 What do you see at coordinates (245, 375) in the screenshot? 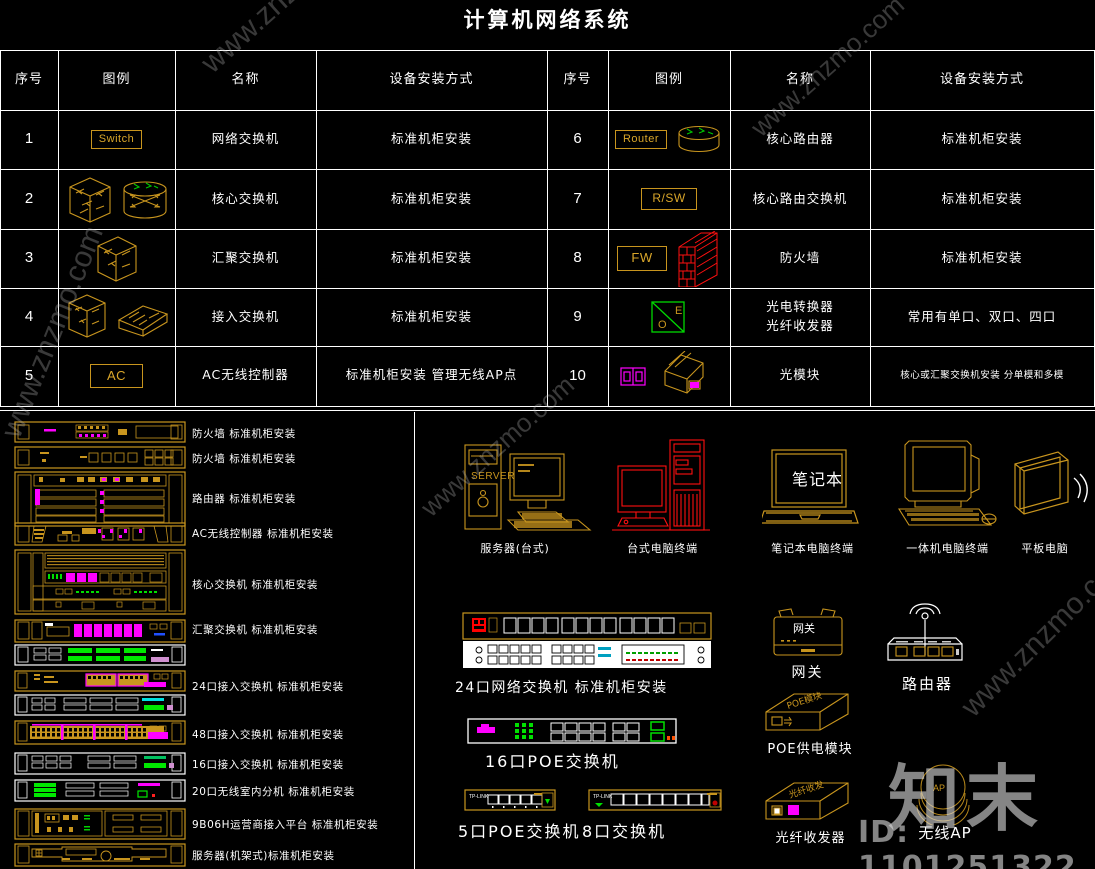
I see `device-name: AC无线控制器` at bounding box center [245, 375].